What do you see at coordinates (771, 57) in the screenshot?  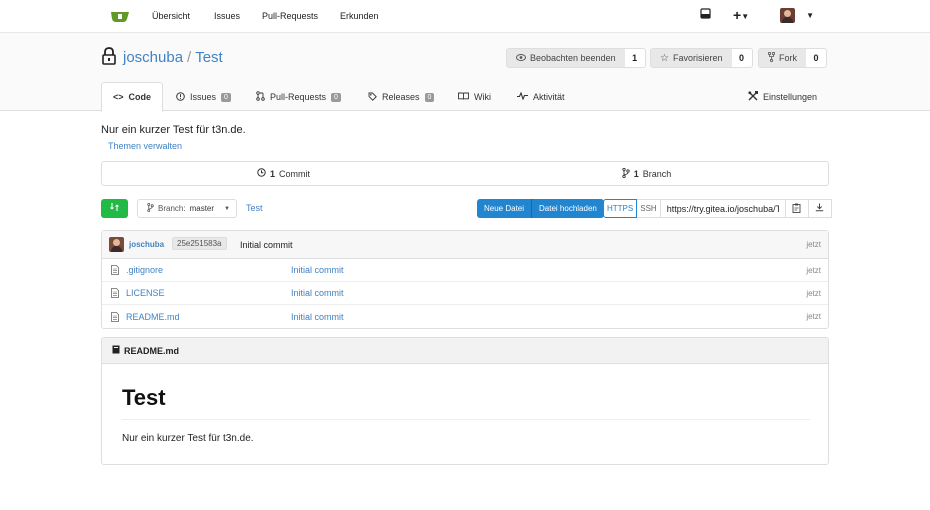 I see `fork-icon` at bounding box center [771, 57].